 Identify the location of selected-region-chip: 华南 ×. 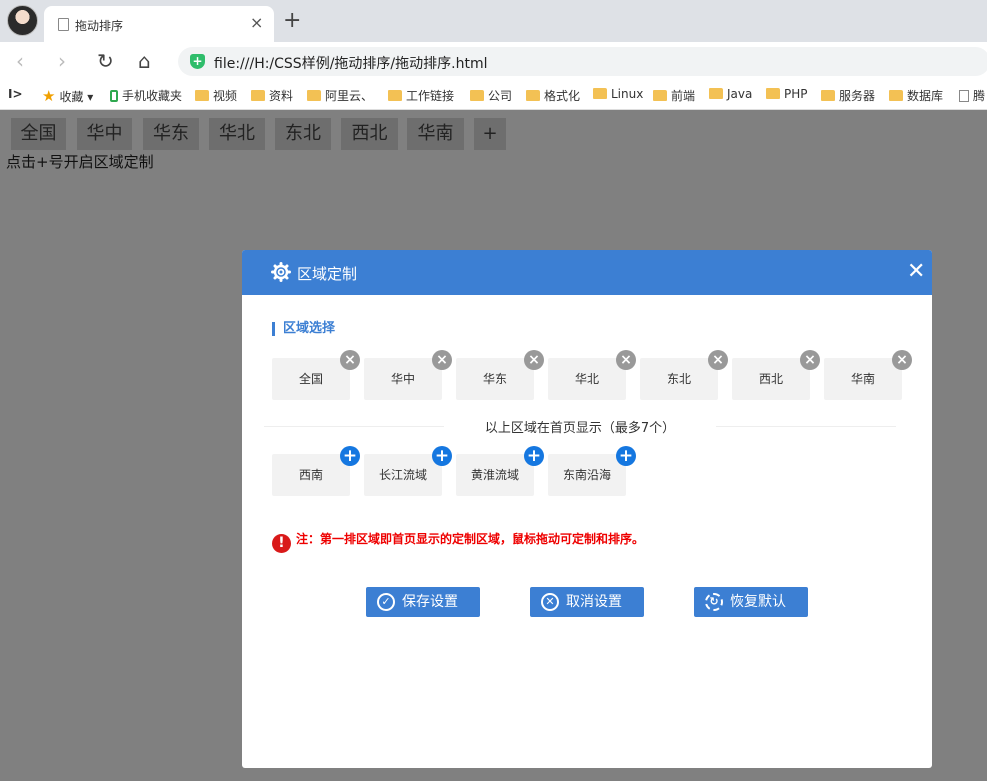
(868, 375).